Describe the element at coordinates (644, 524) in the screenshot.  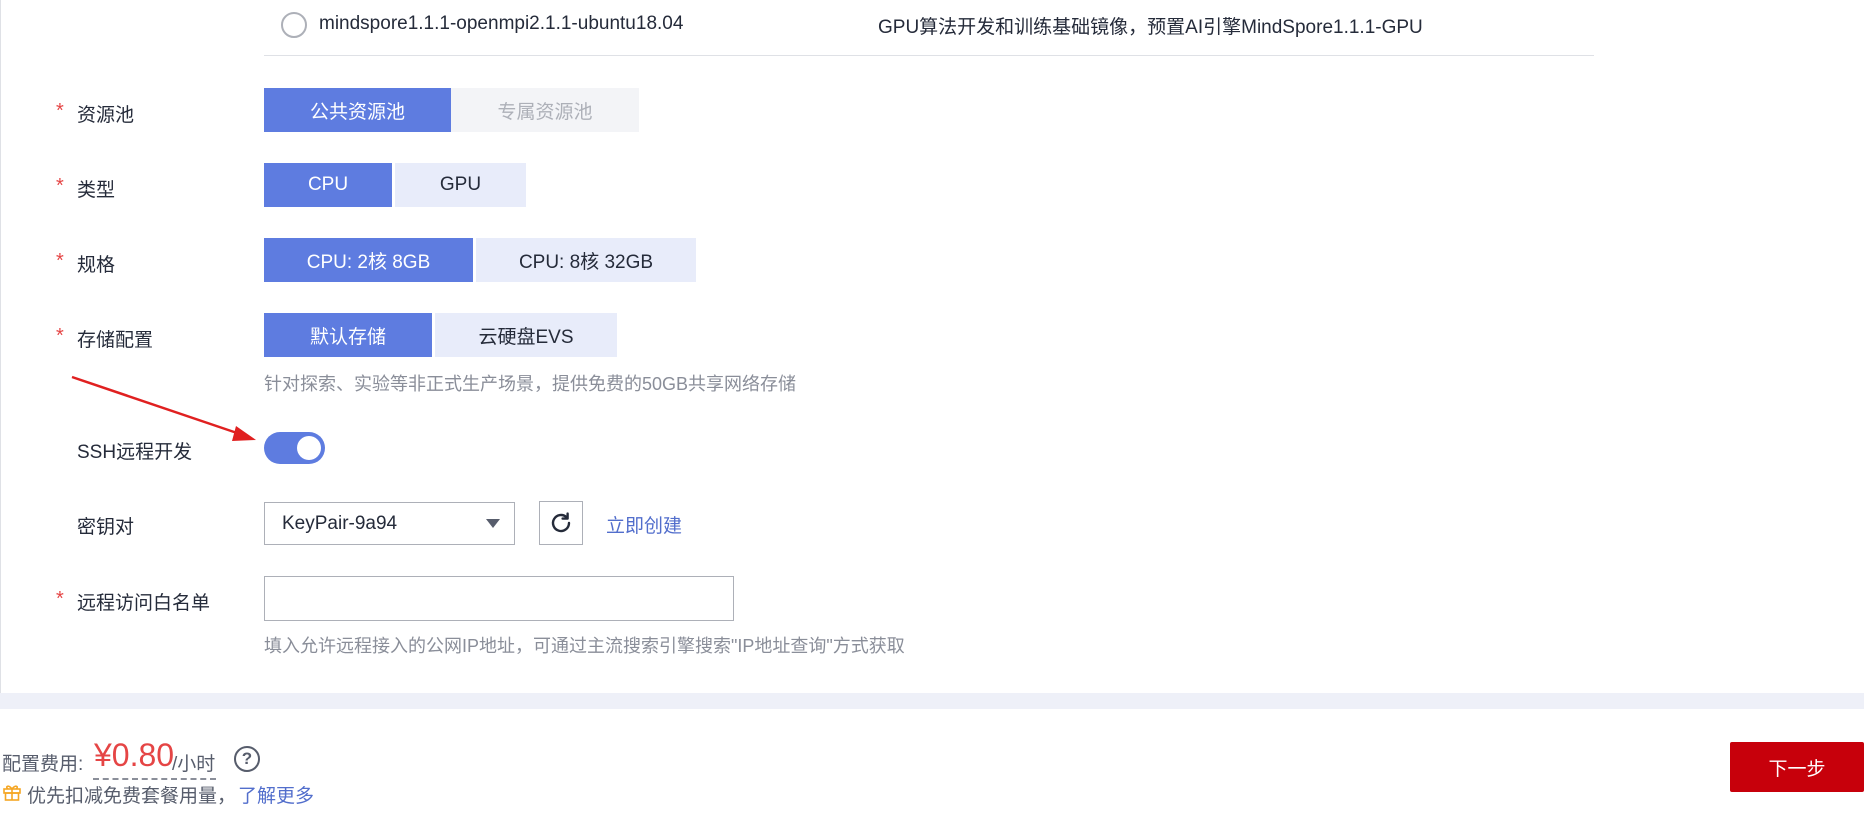
I see `create-keypair-link: 立即创建` at that location.